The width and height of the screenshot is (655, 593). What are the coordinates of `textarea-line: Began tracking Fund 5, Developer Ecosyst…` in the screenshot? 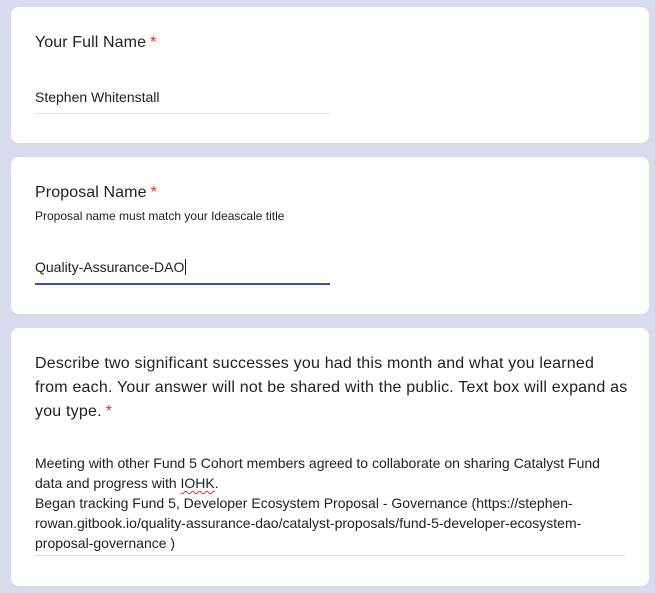 It's located at (304, 503).